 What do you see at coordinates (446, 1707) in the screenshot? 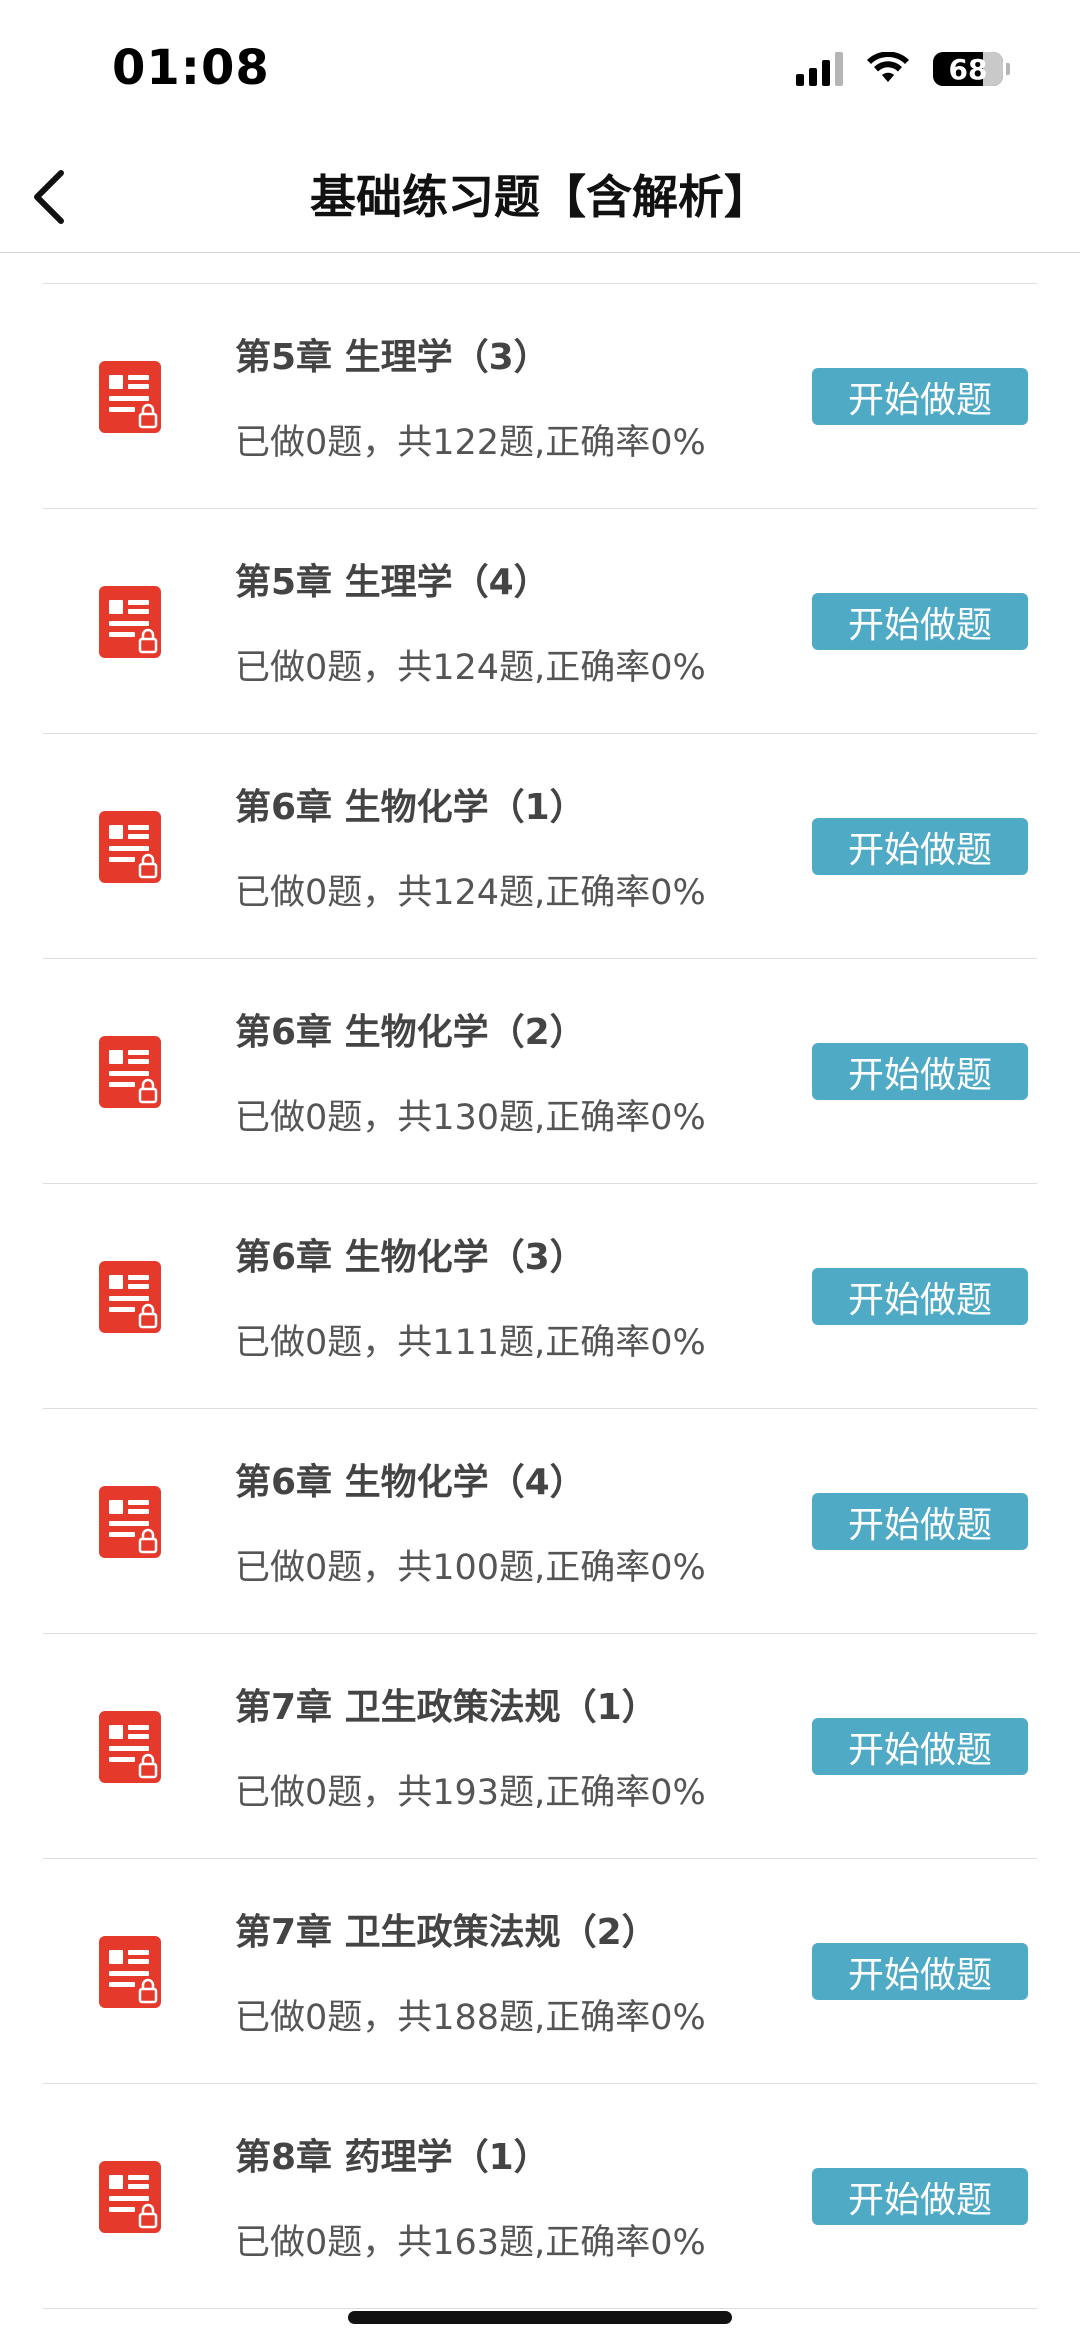
I see `item-title: 第7章 卫生政策法规（1）` at bounding box center [446, 1707].